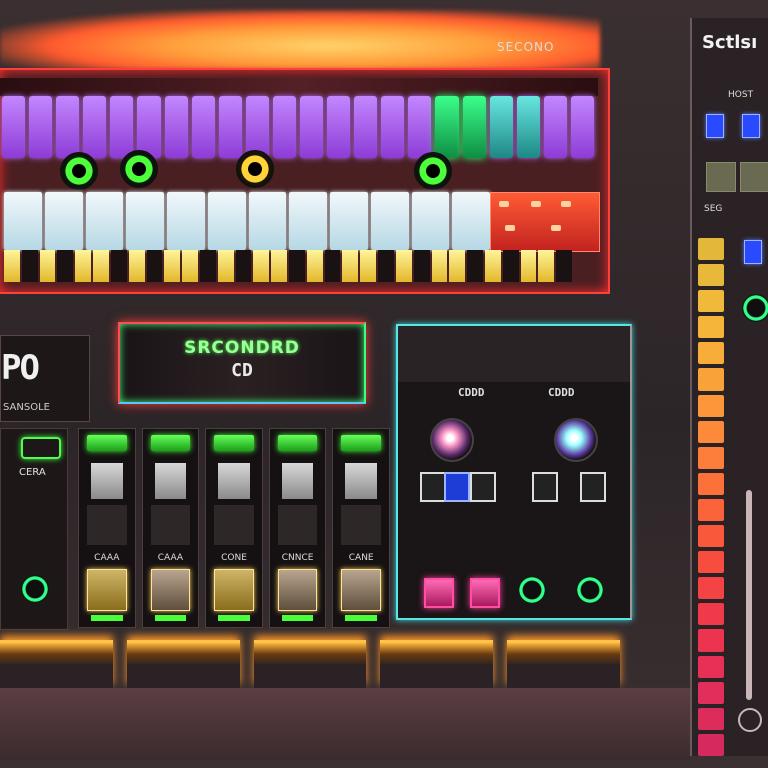 The width and height of the screenshot is (768, 768). I want to click on yellow-knob-icon, so click(255, 169).